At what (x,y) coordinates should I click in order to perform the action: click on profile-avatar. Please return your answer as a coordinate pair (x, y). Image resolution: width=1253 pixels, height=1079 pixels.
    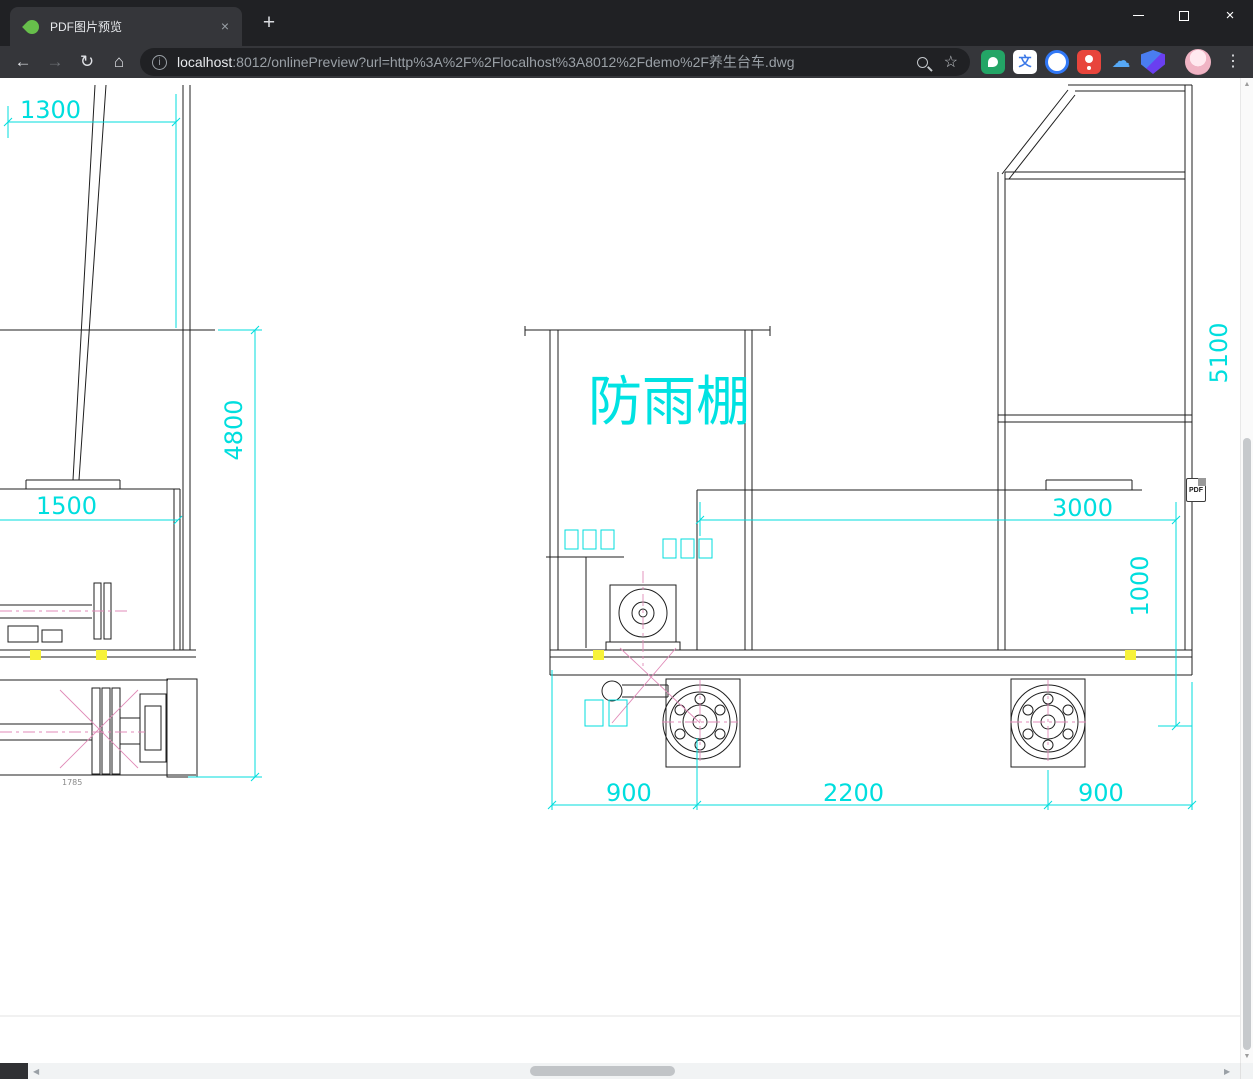
    Looking at the image, I should click on (1198, 62).